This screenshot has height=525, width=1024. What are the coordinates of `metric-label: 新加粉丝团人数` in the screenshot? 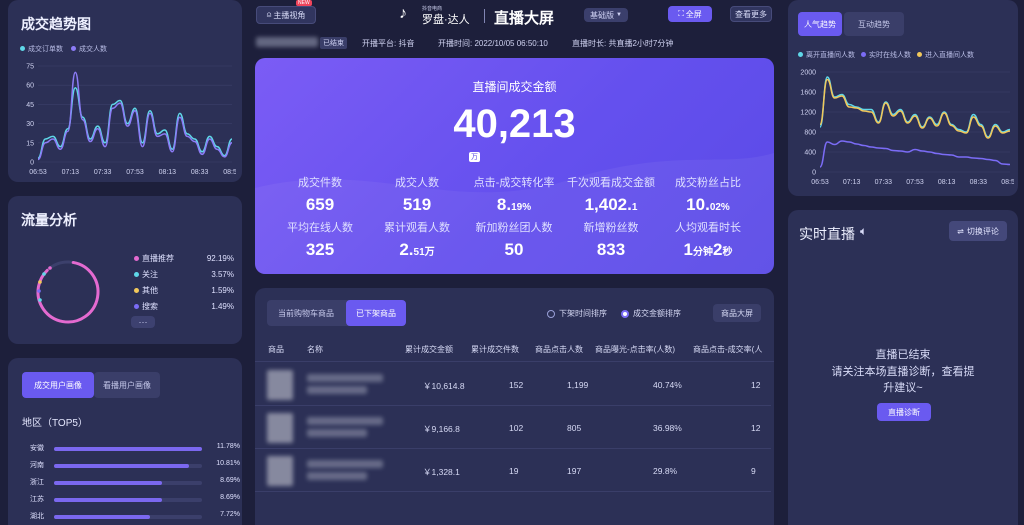 It's located at (514, 228).